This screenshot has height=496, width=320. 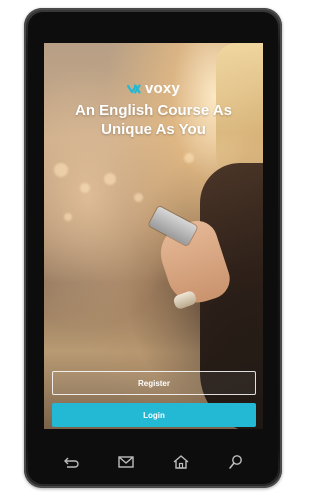 I want to click on search-icon, so click(x=235, y=462).